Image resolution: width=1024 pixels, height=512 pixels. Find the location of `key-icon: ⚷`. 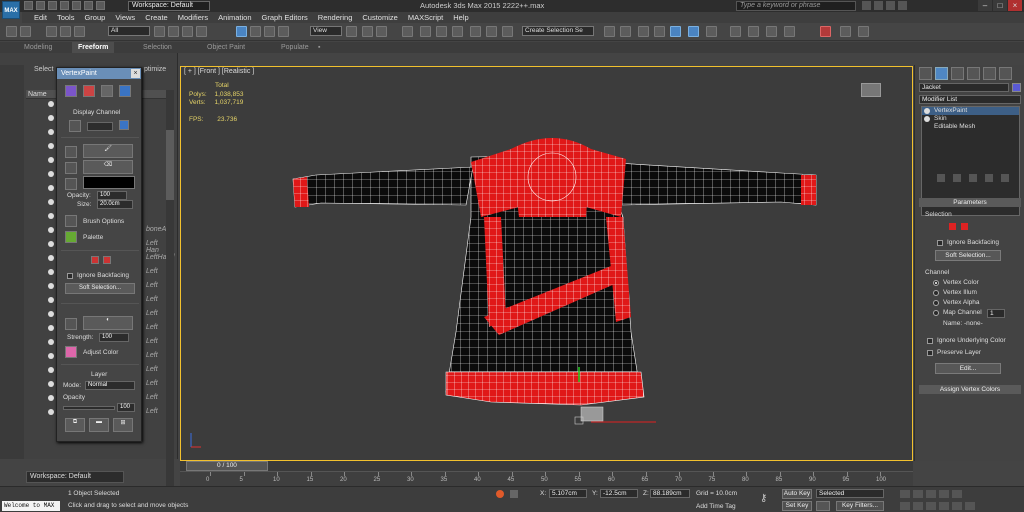

key-icon: ⚷ is located at coordinates (768, 498).